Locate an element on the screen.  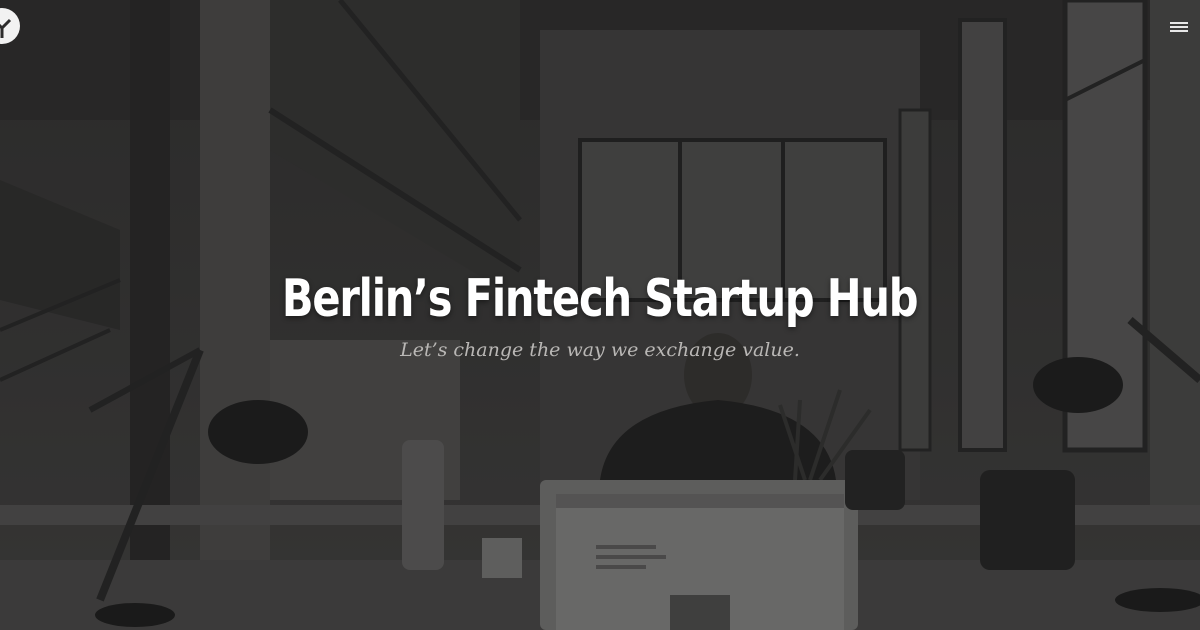
hero-title: Berlin’s Fintech Startup Hub is located at coordinates (600, 299).